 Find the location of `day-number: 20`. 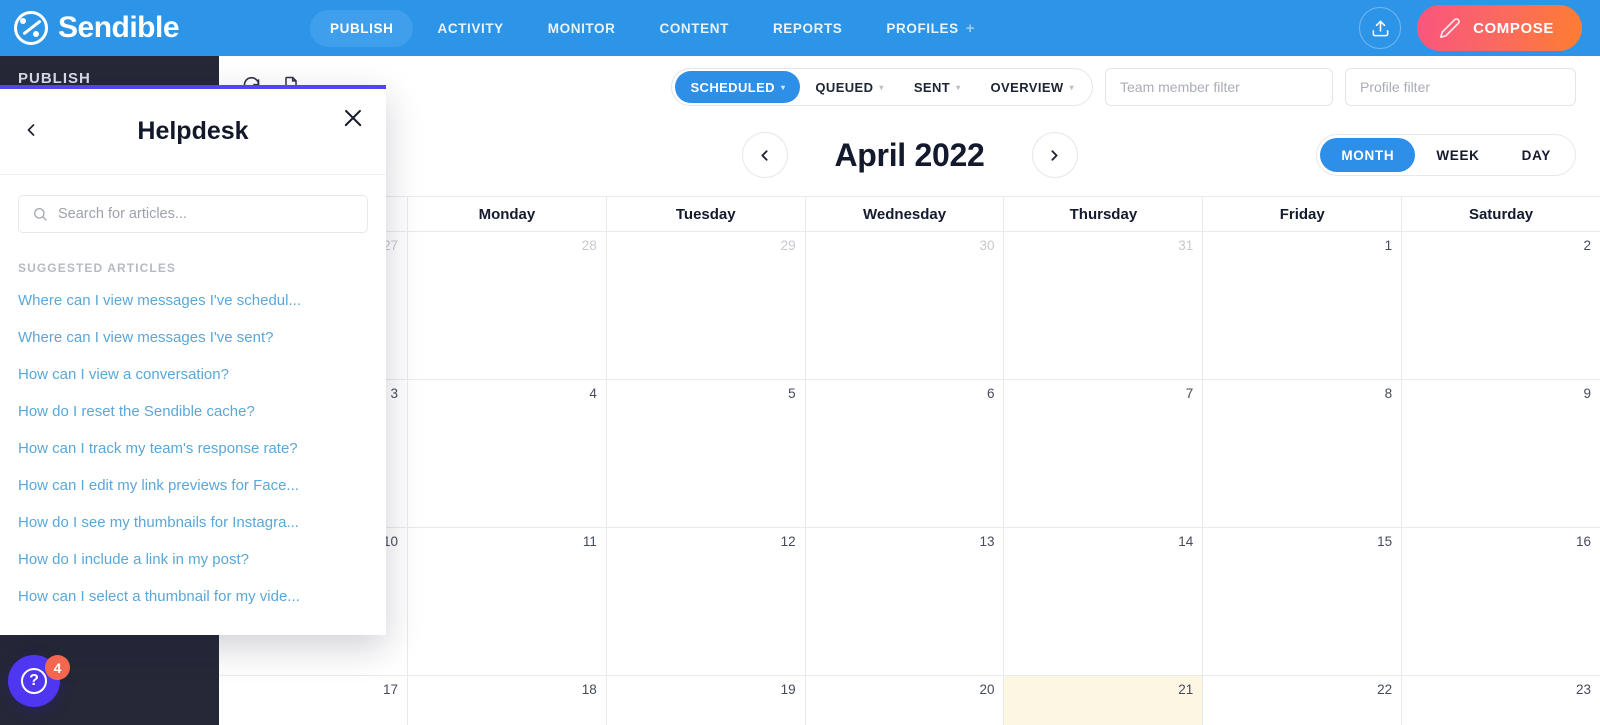

day-number: 20 is located at coordinates (987, 689).